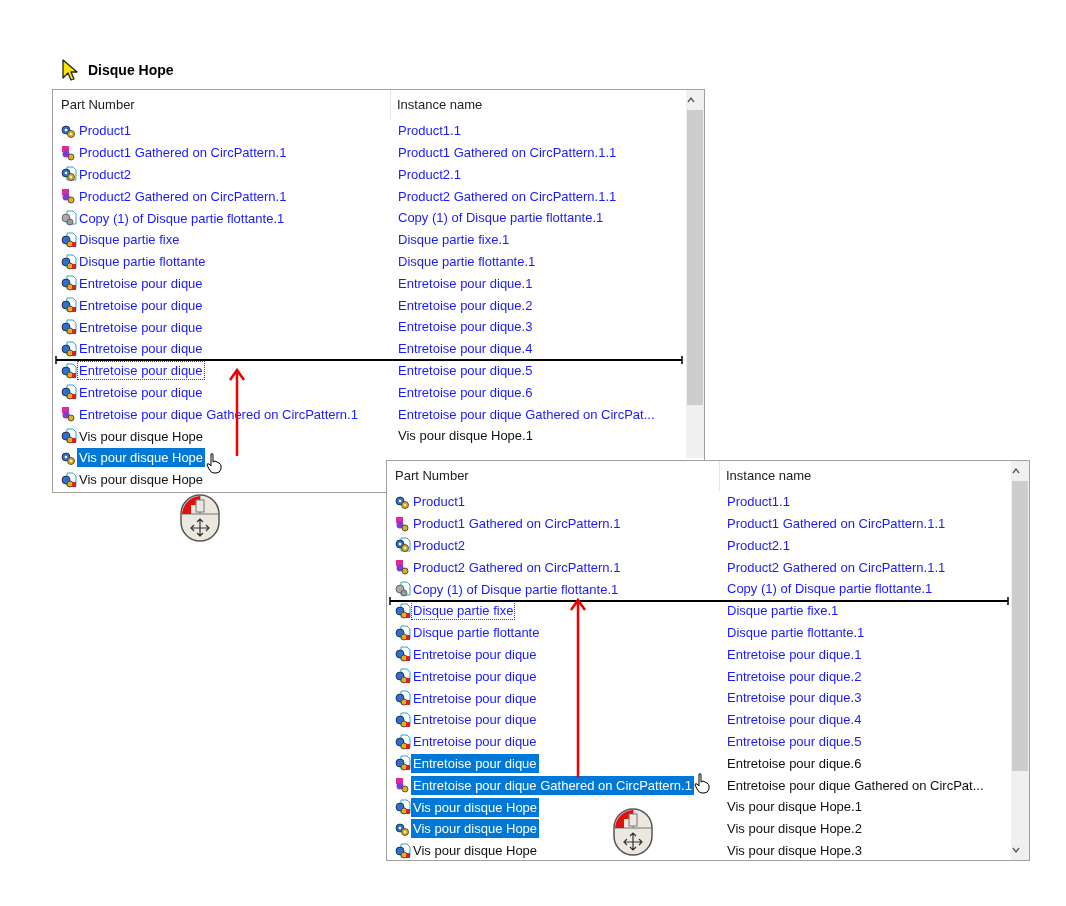 Image resolution: width=1066 pixels, height=906 pixels. Describe the element at coordinates (794, 829) in the screenshot. I see `instance-name: Vis pour disque Hope.2` at that location.